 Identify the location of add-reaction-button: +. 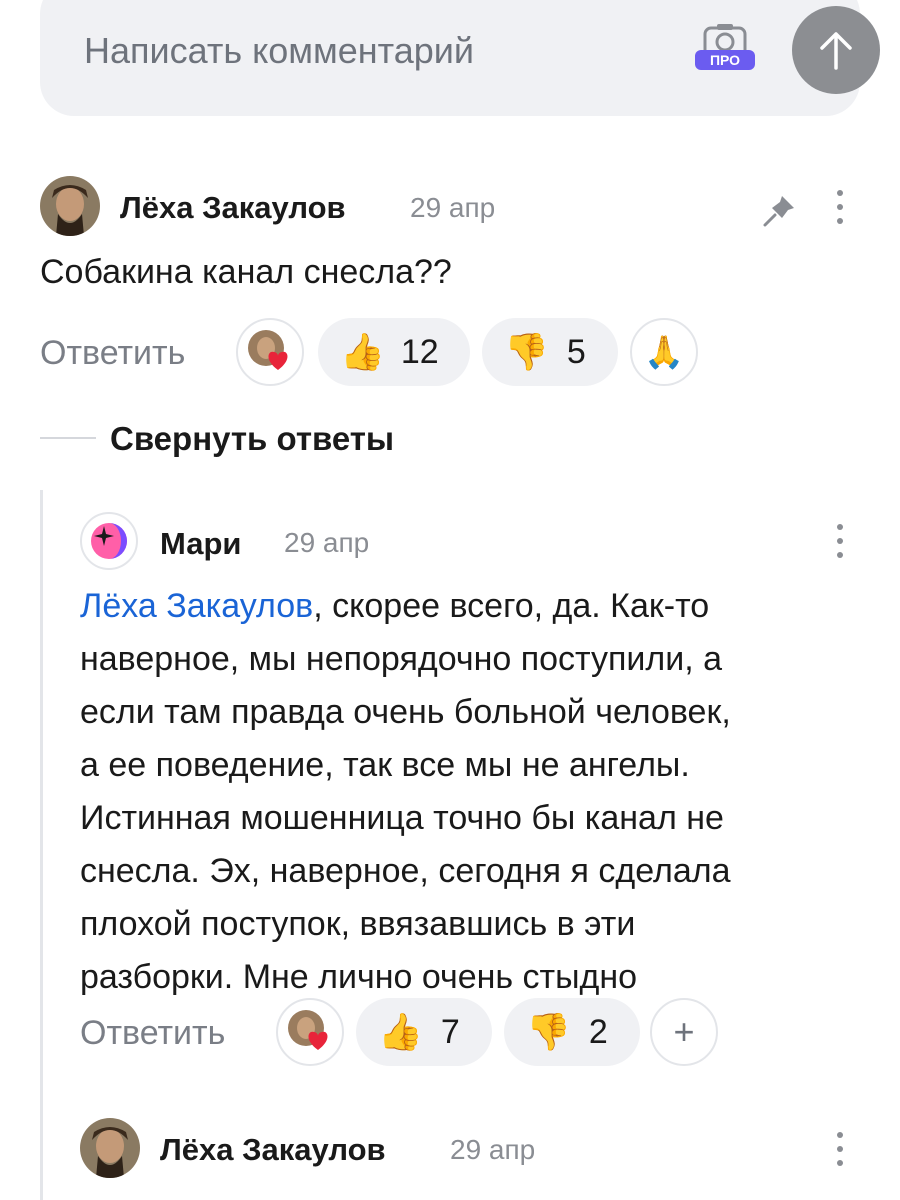
(684, 1032).